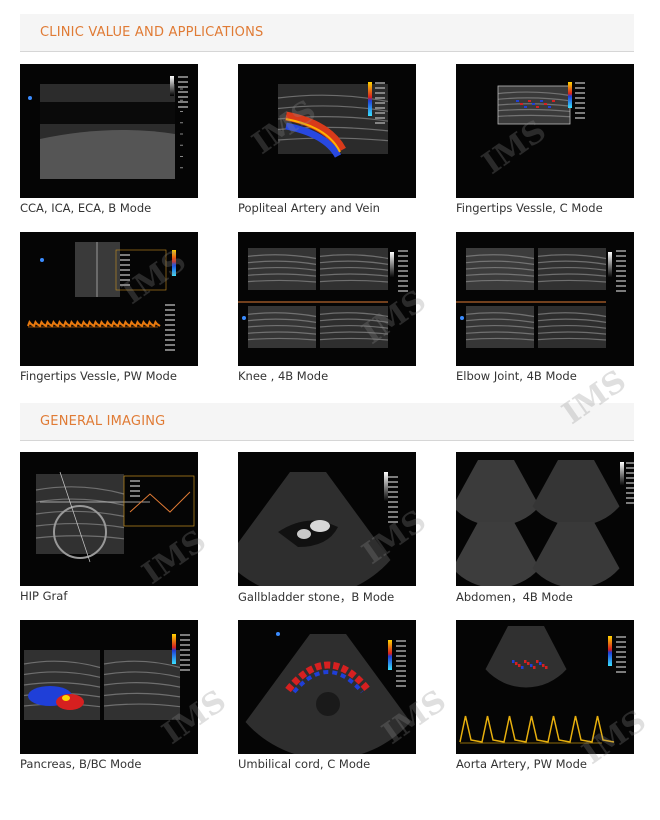  Describe the element at coordinates (86, 208) in the screenshot. I see `image-caption: CCA, ICA, ECA, B Mode` at that location.